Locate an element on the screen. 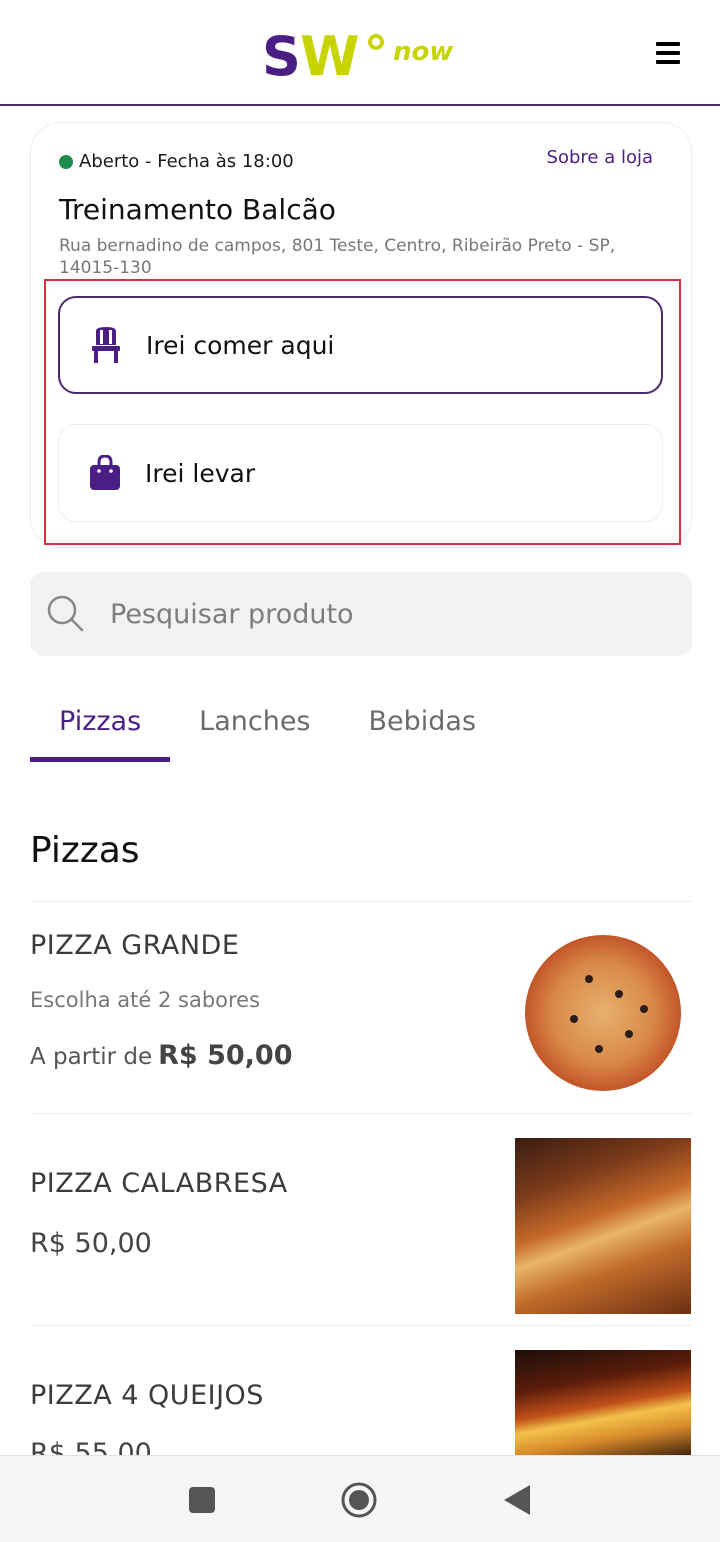 The height and width of the screenshot is (1542, 720). system-navigation-bar is located at coordinates (360, 1498).